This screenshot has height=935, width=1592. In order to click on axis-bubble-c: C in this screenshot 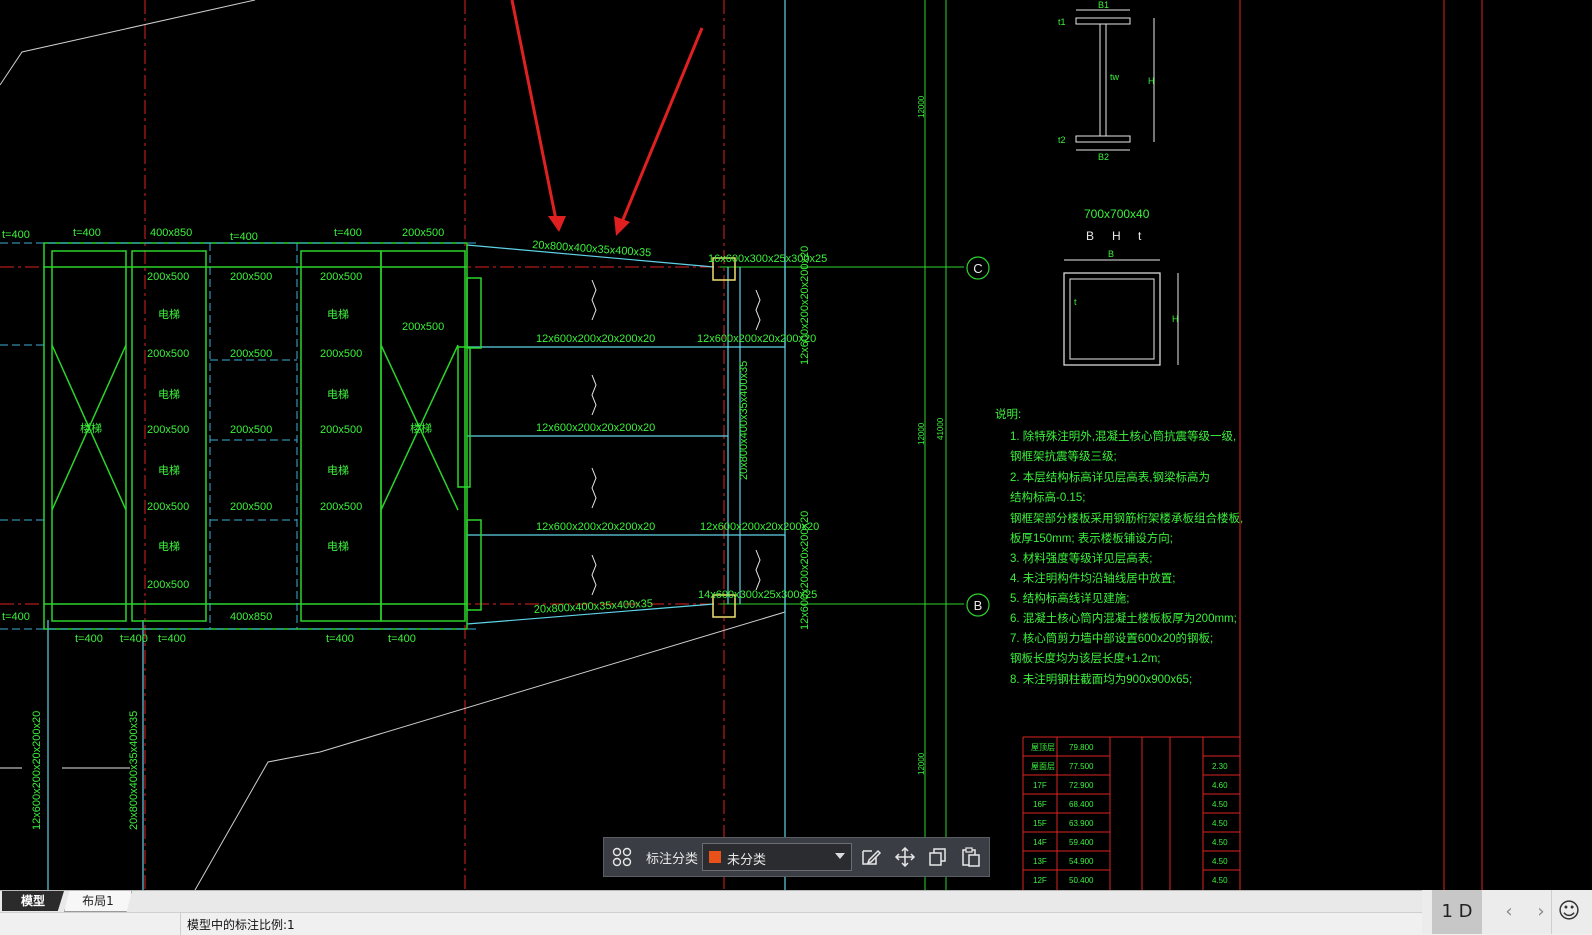, I will do `click(978, 268)`.